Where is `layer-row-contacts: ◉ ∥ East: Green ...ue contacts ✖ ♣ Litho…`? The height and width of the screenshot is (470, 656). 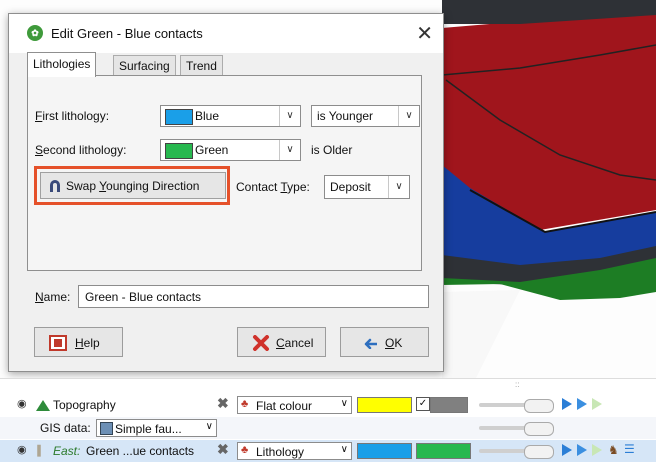
layer-row-contacts: ◉ ∥ East: Green ...ue contacts ✖ ♣ Litho… is located at coordinates (328, 451).